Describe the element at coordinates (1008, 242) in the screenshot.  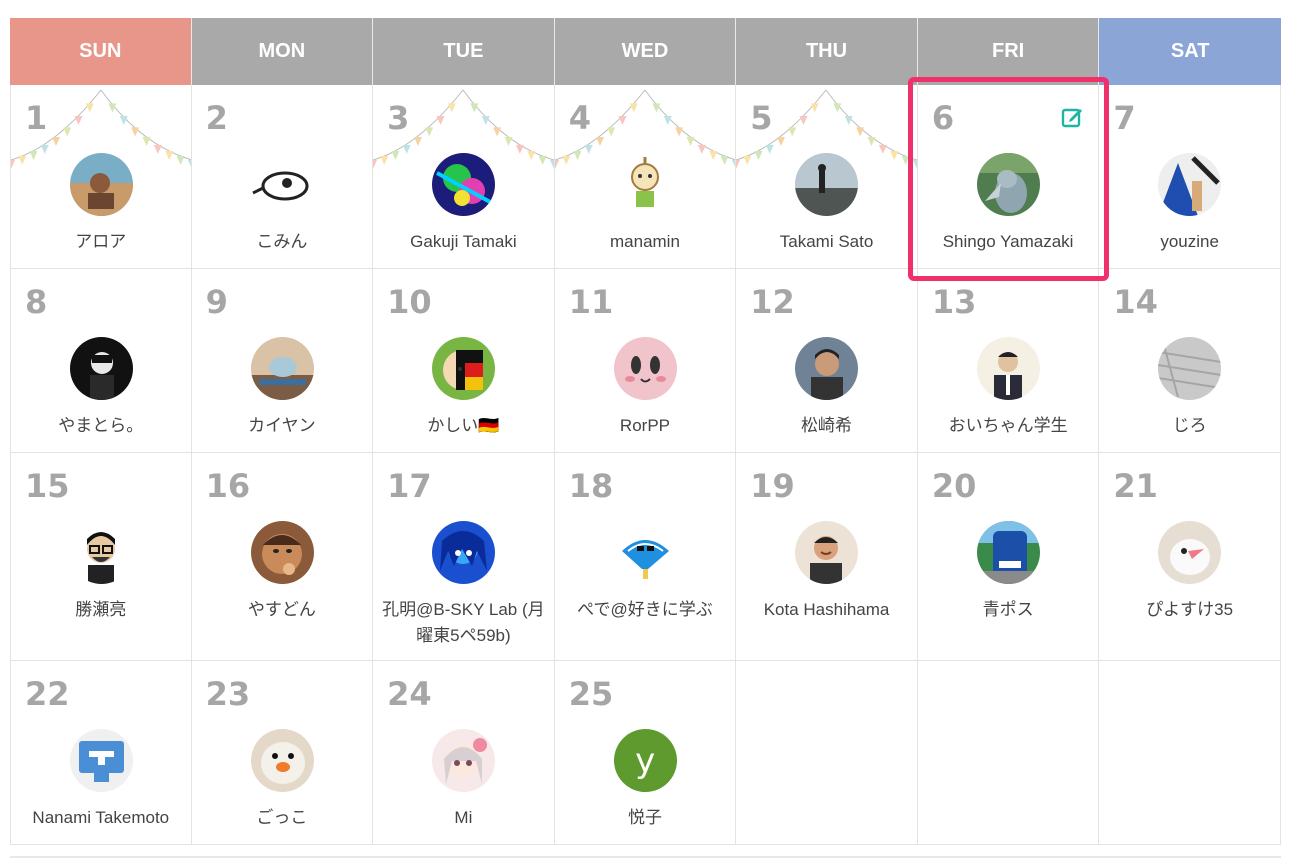
I see `author-name: Shingo Yamazaki` at that location.